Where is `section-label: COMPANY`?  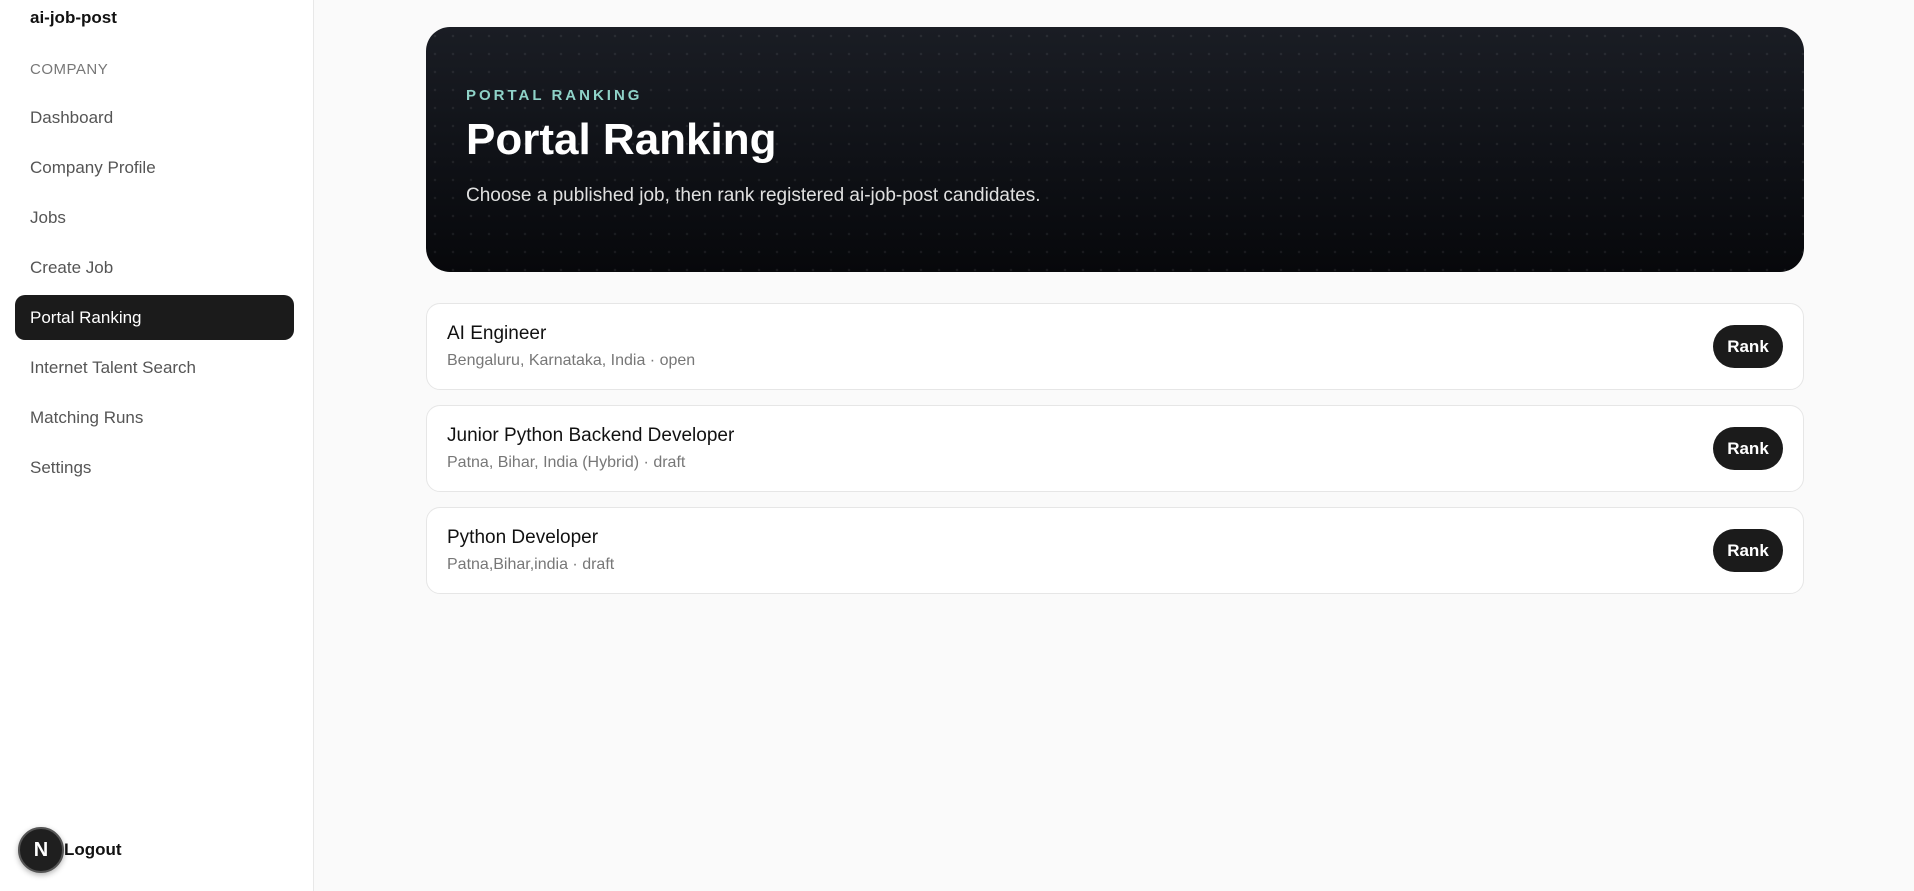
section-label: COMPANY is located at coordinates (69, 69).